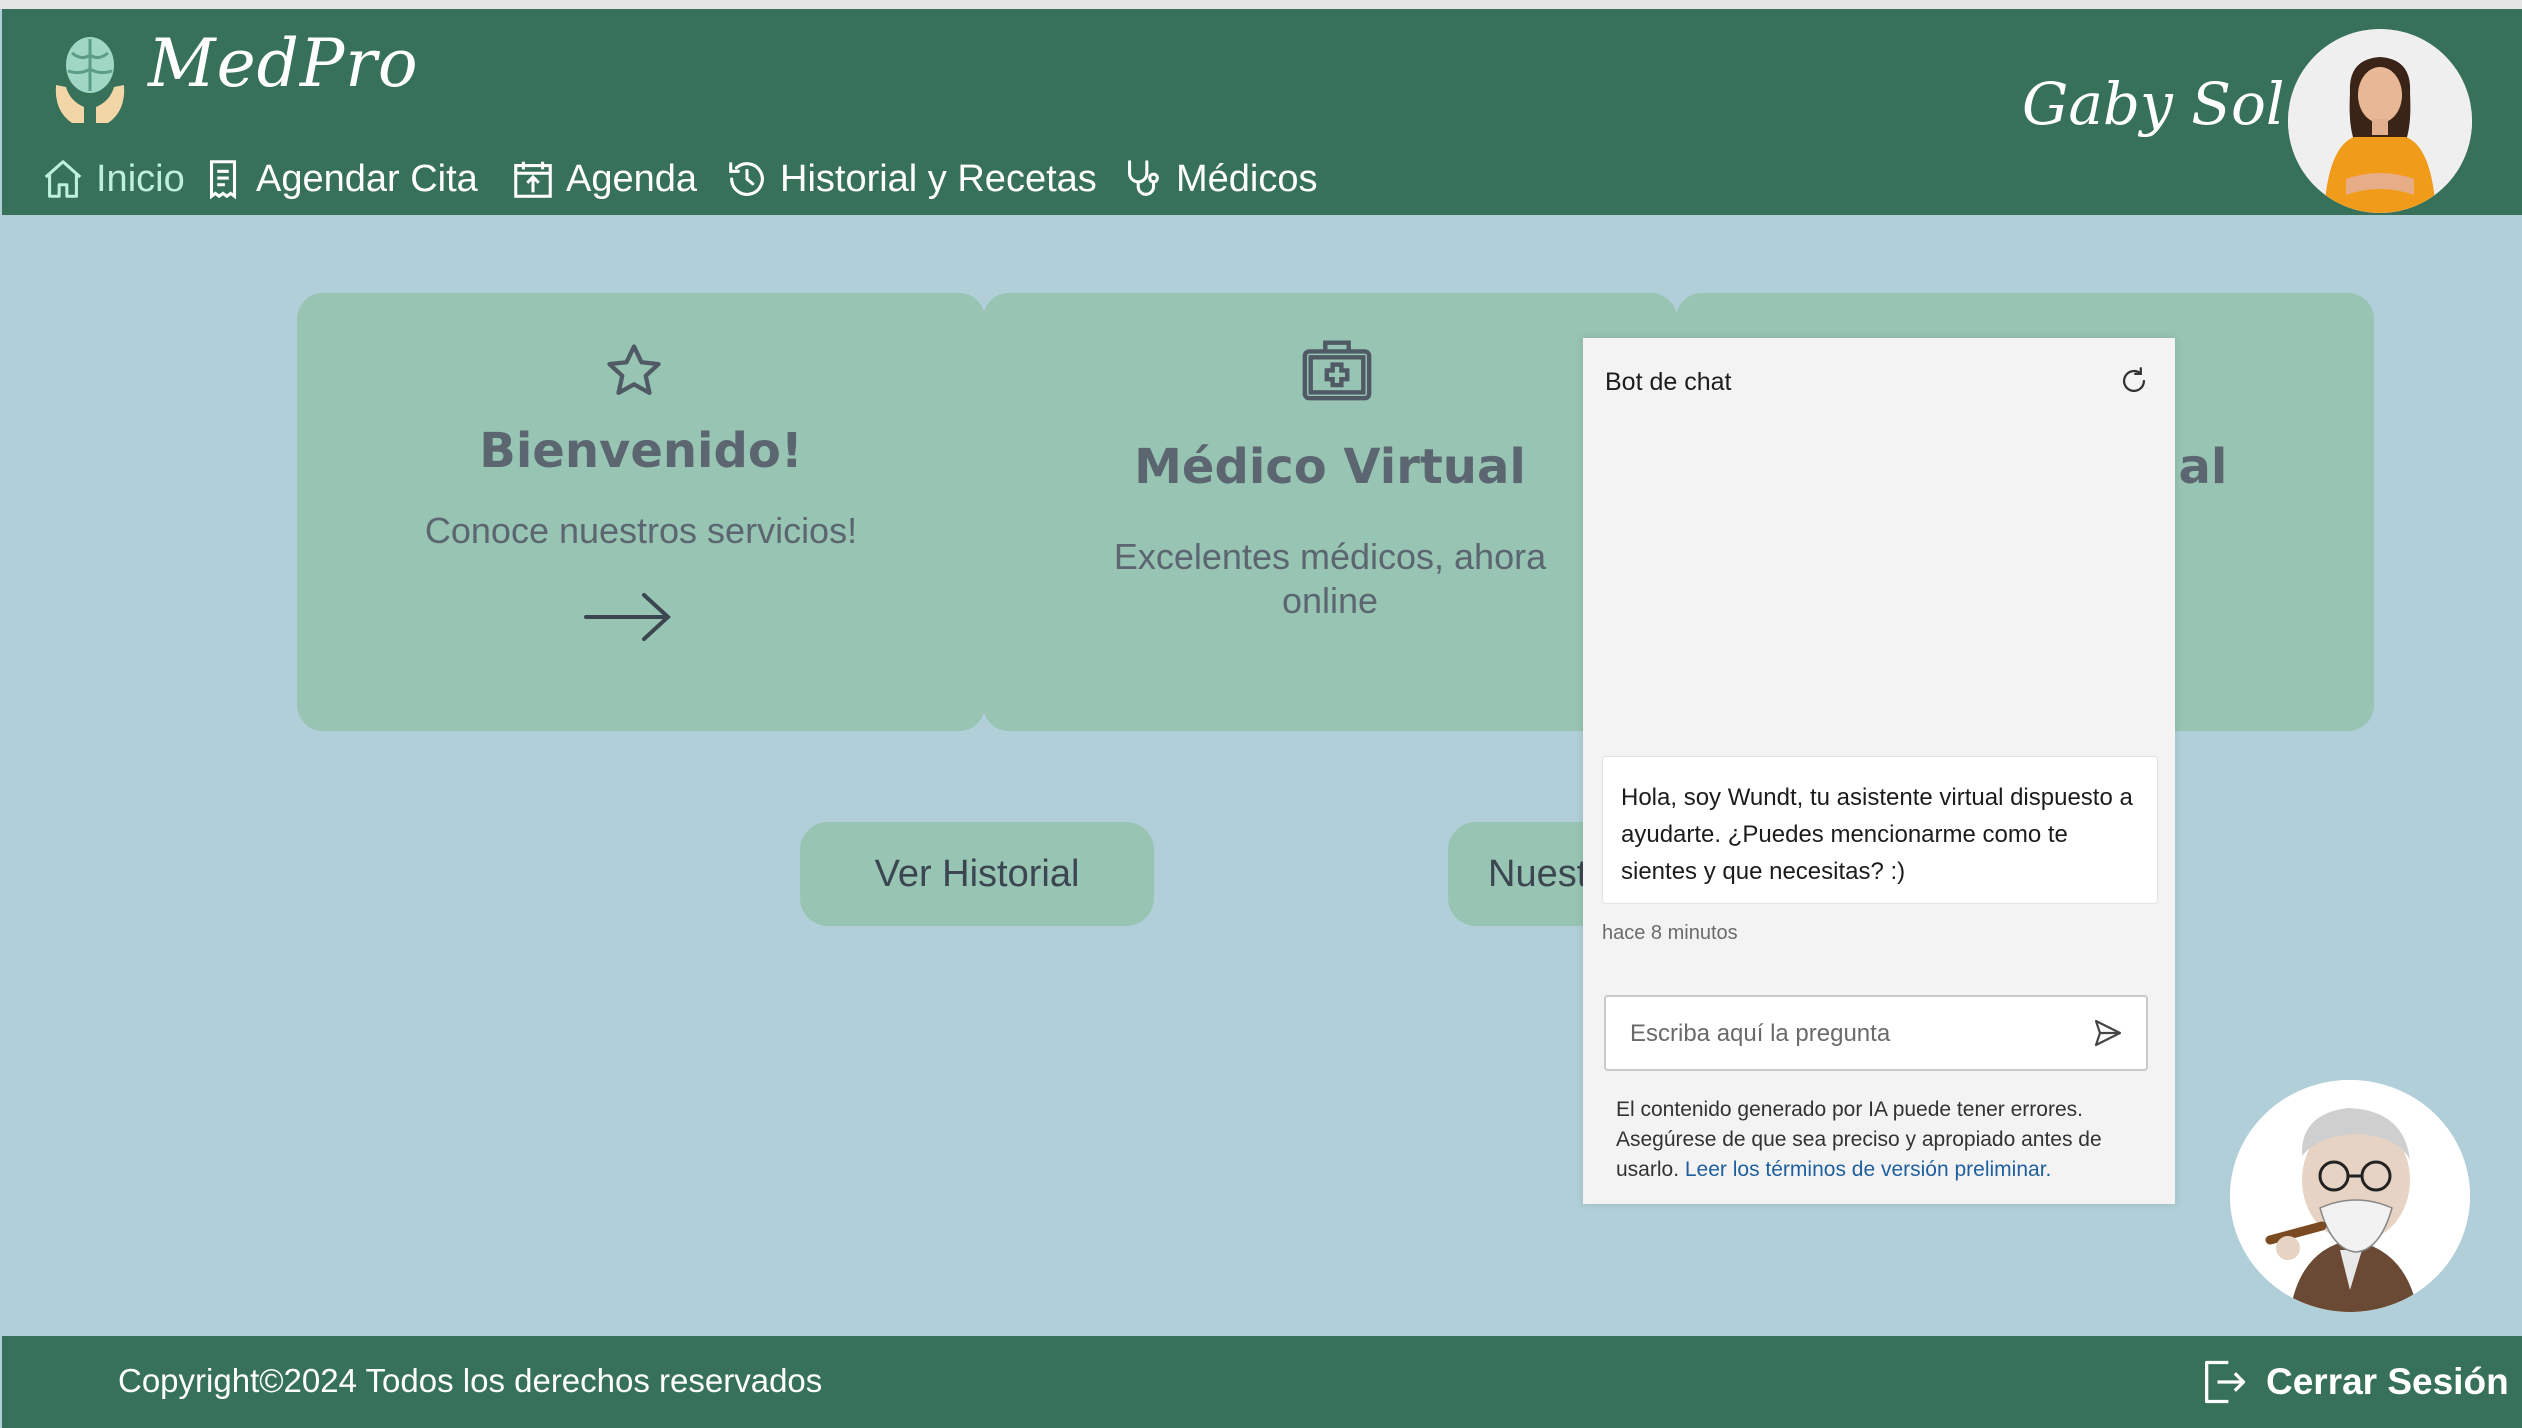  I want to click on logout-button: Cerrar Sesión, so click(2353, 1382).